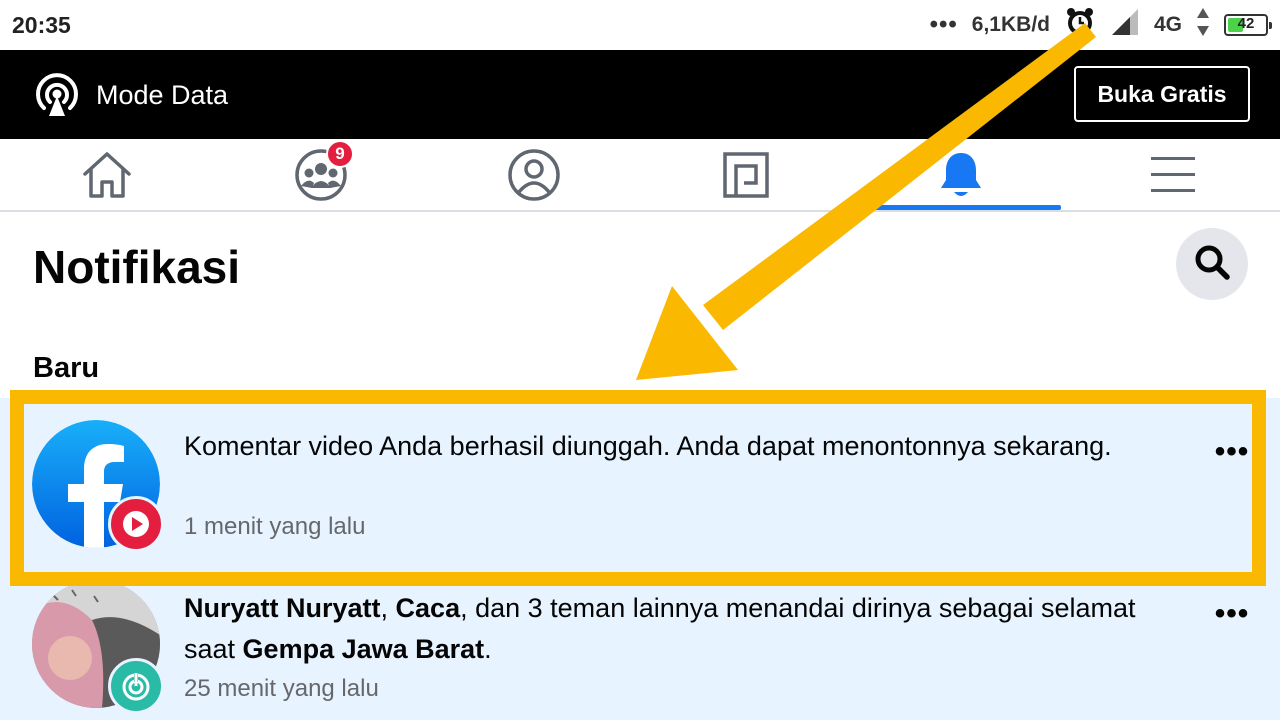 The image size is (1280, 720). I want to click on play-icon, so click(136, 524).